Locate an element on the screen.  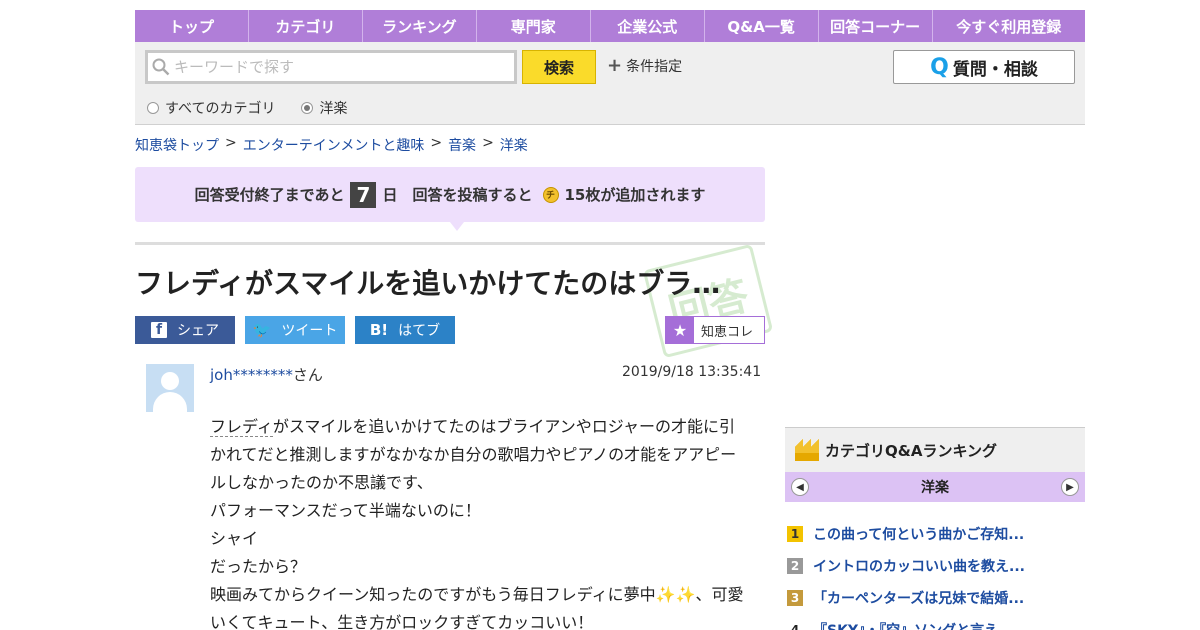
category-radio-group: すべてのカテゴリ 洋楽 is located at coordinates (247, 108).